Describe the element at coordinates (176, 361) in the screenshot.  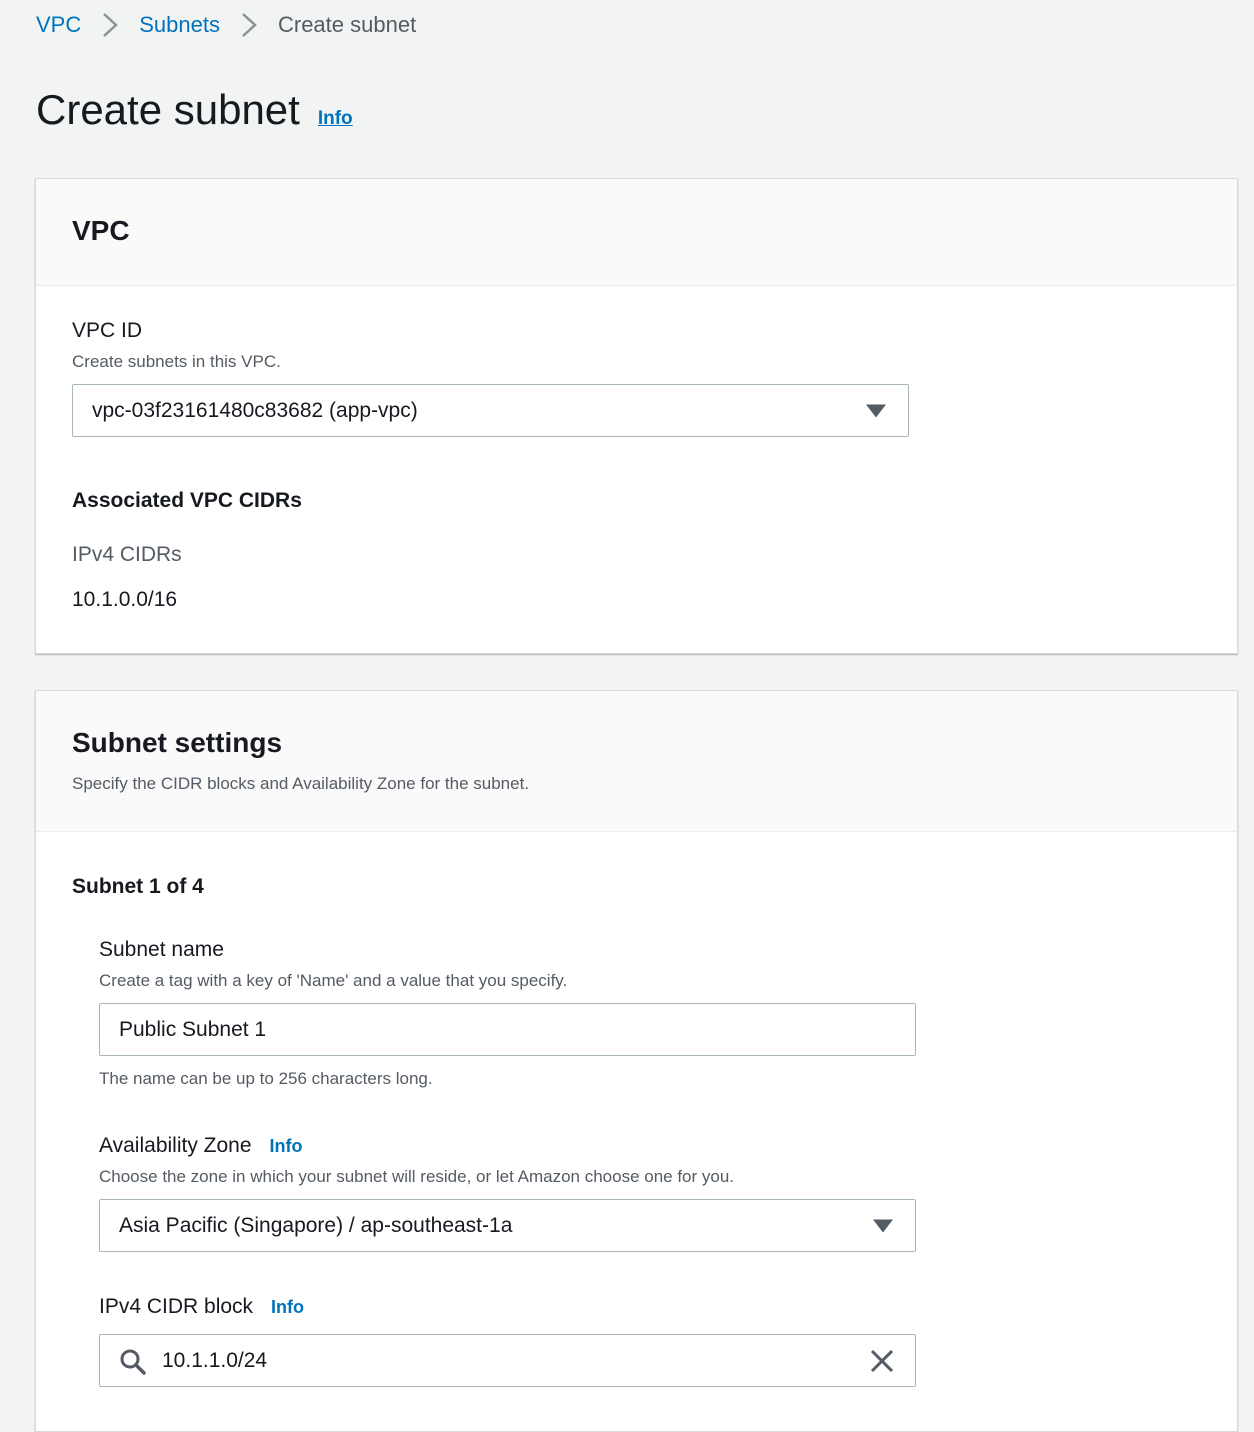
I see `vpc-id-description: Create subnets in this VPC.` at that location.